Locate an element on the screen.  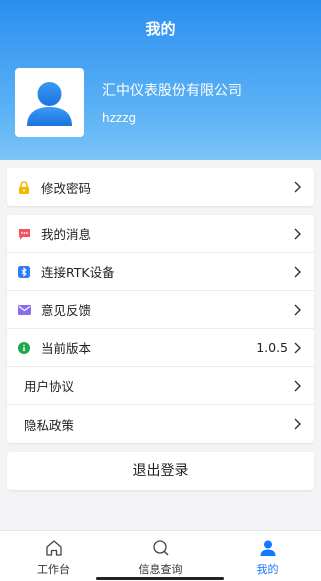
privacy-policy-item: 隐私政策 is located at coordinates (160, 424).